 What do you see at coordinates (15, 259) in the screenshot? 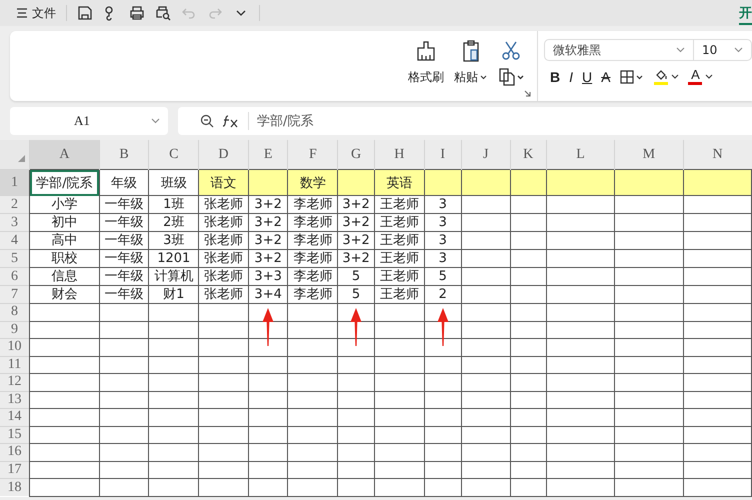
I see `row-header: 5` at bounding box center [15, 259].